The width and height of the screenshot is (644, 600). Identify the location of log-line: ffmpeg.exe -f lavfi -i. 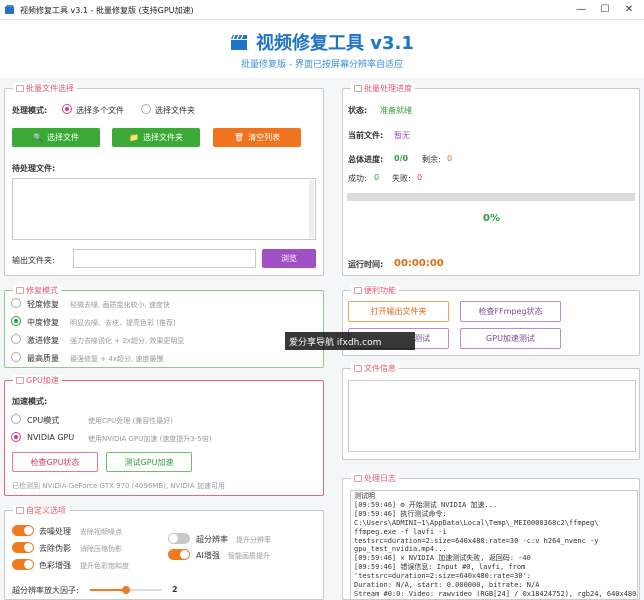
(400, 531).